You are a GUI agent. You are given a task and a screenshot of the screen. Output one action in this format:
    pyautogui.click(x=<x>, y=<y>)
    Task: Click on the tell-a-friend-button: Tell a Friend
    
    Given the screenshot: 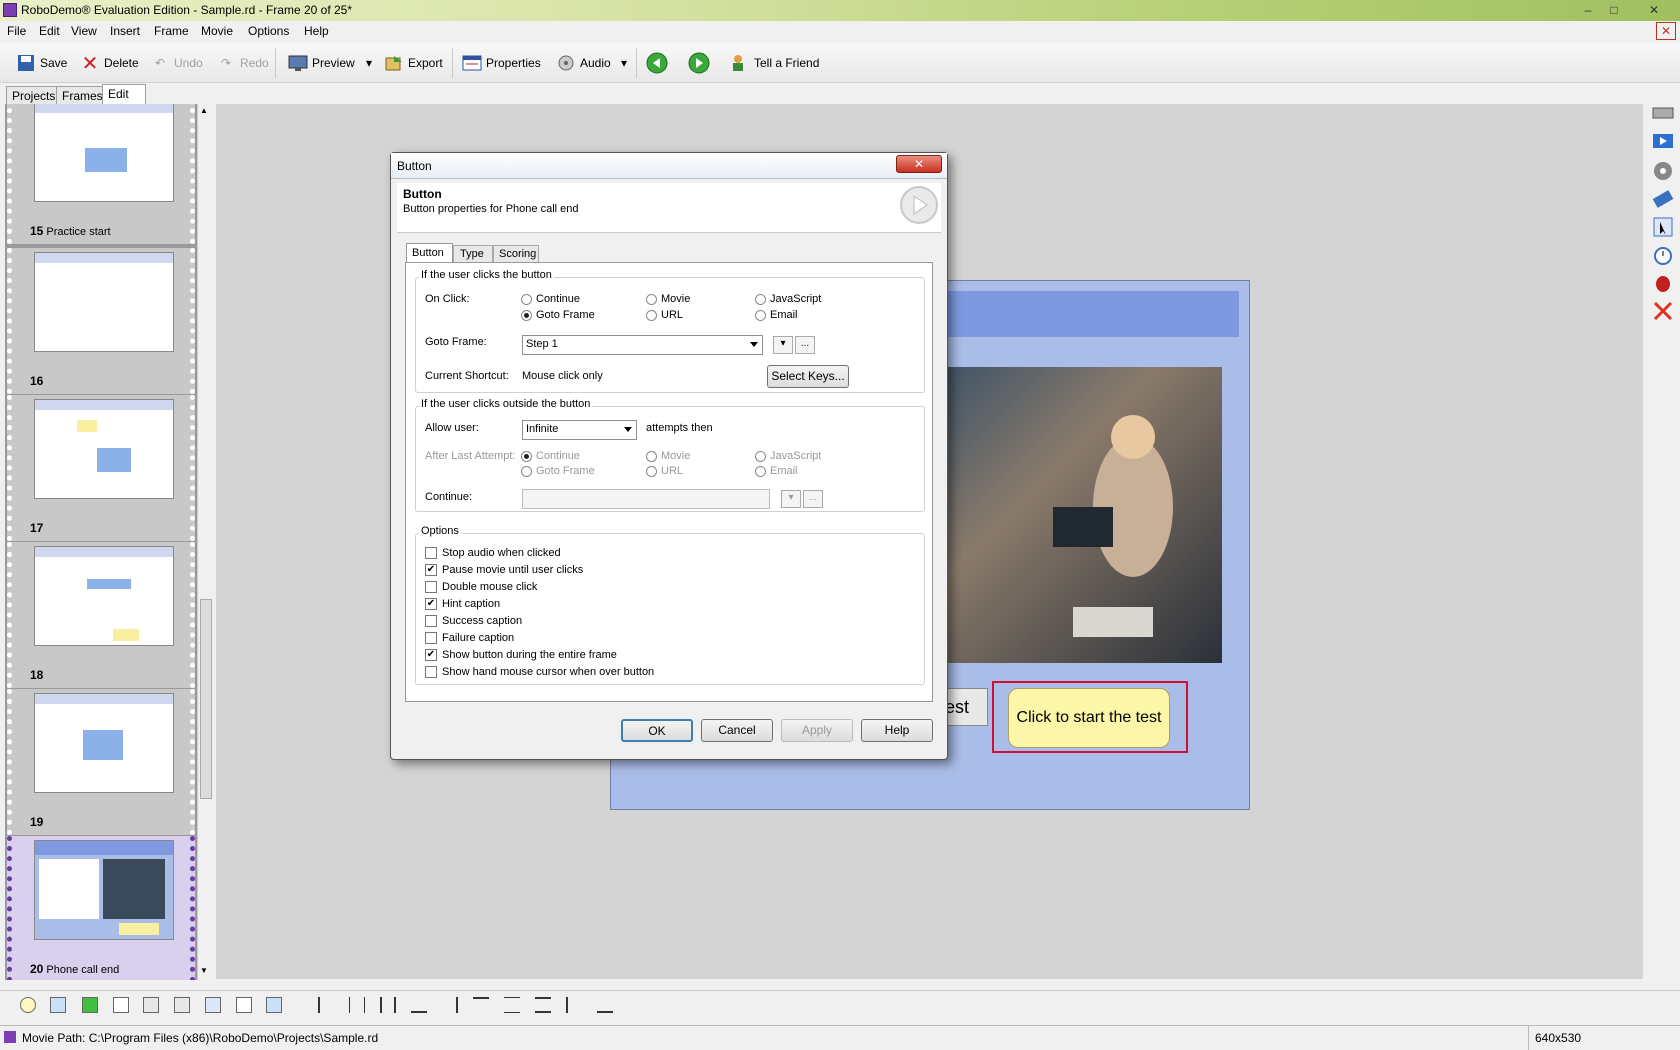 What is the action you would take?
    pyautogui.click(x=774, y=63)
    